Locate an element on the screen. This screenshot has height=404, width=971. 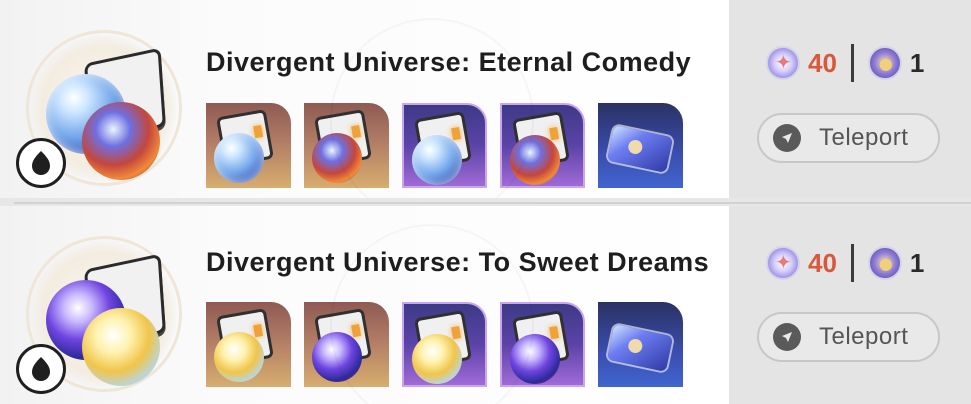
domain-title: Divergent Universe: To Sweet Dreams is located at coordinates (458, 262).